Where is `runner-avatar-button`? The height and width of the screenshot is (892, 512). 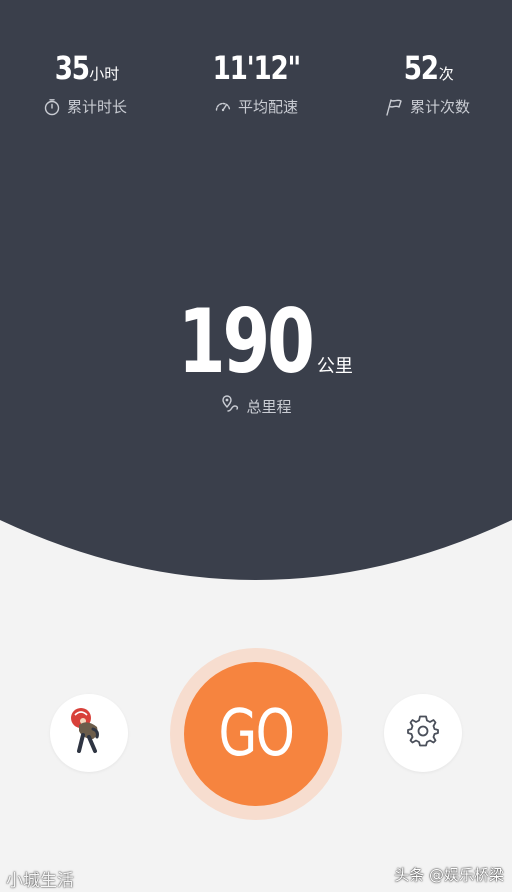 runner-avatar-button is located at coordinates (89, 733).